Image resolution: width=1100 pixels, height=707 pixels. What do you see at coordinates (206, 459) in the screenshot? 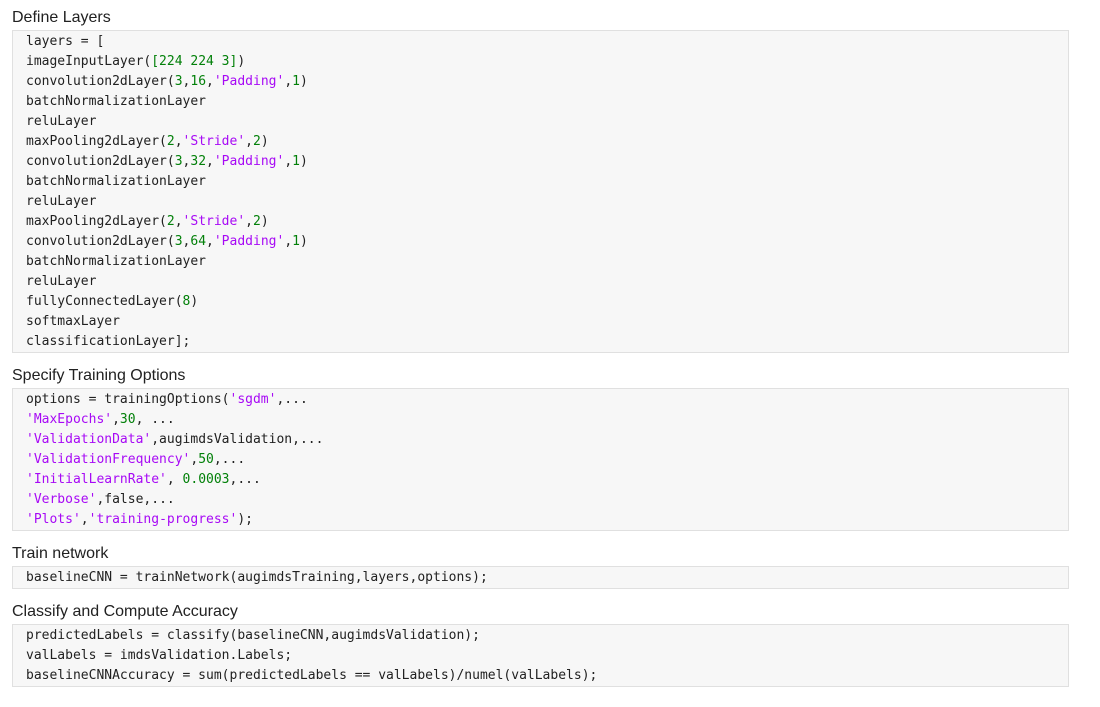
I see `numeric-literal: 50` at bounding box center [206, 459].